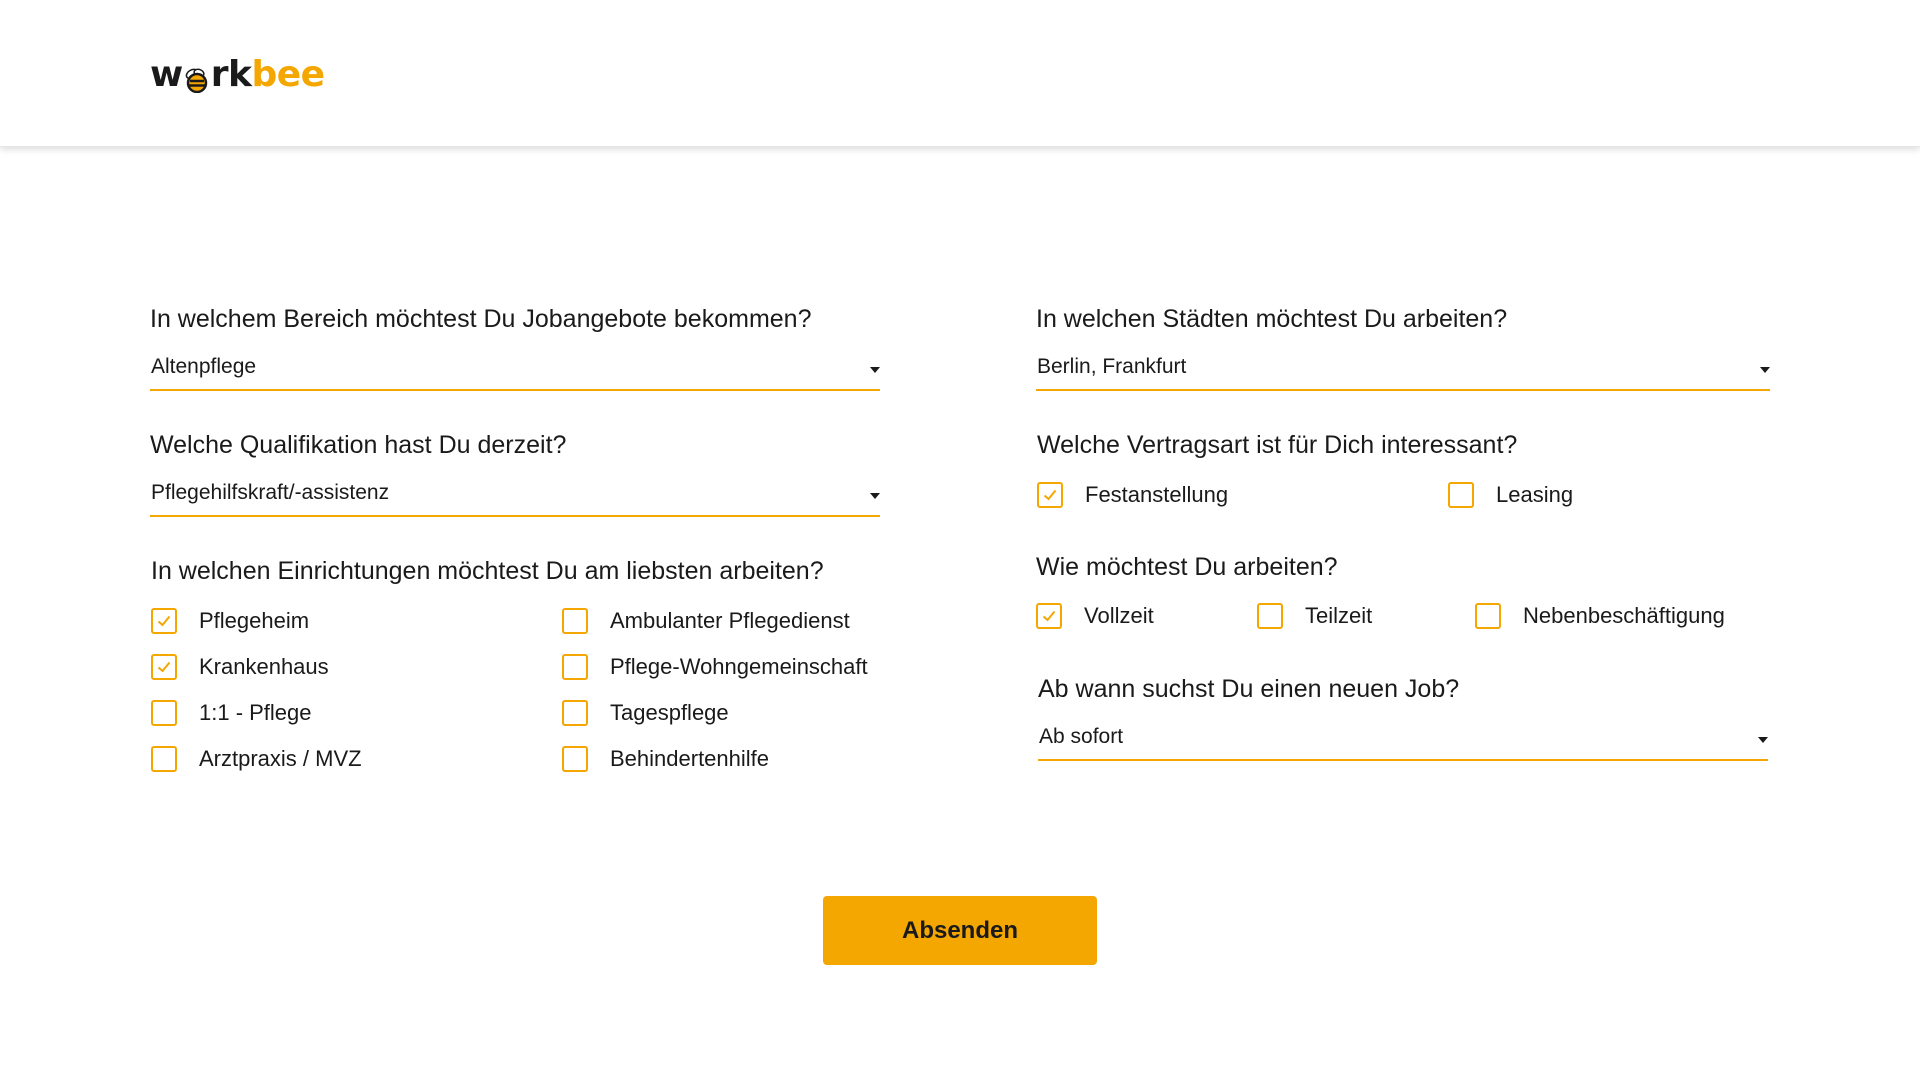 The image size is (1920, 1075). What do you see at coordinates (960, 930) in the screenshot?
I see `submit-button: Absenden` at bounding box center [960, 930].